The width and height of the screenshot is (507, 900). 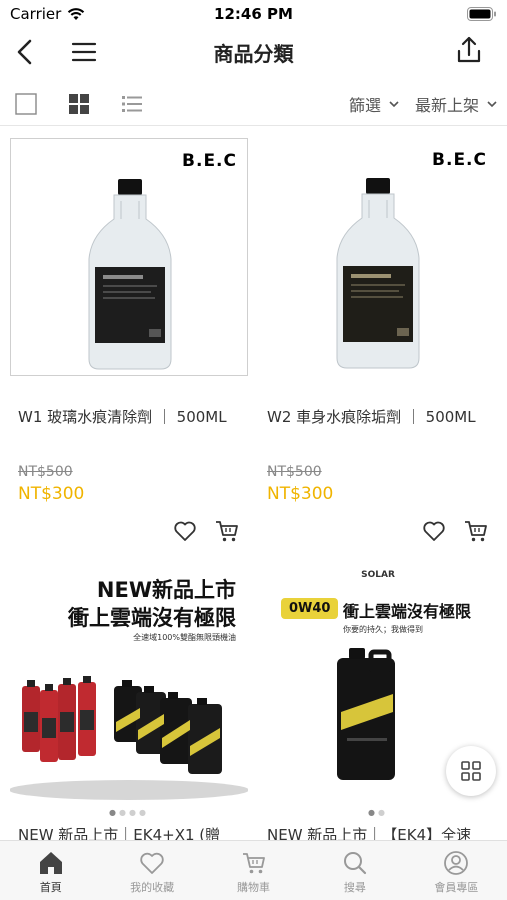 I want to click on status-time: 12:46 PM, so click(x=253, y=14).